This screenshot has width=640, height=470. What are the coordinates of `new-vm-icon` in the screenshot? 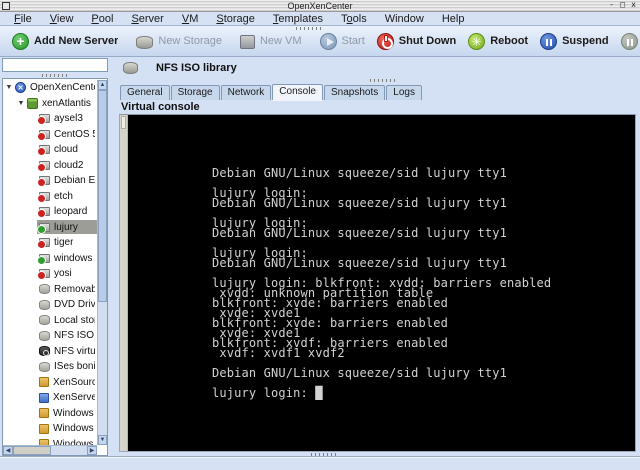 It's located at (247, 42).